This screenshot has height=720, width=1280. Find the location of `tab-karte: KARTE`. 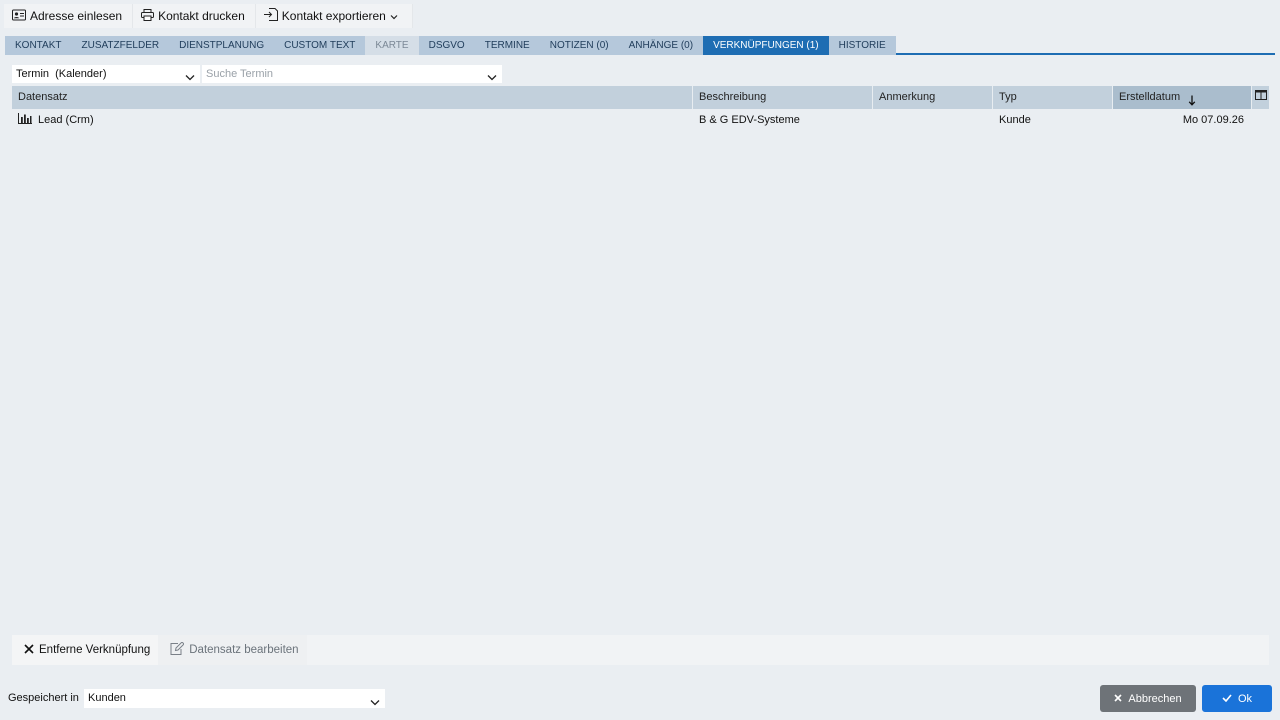

tab-karte: KARTE is located at coordinates (392, 45).